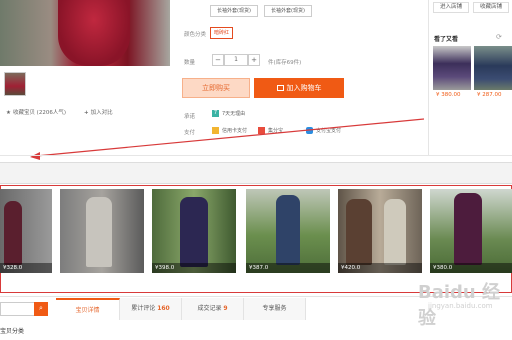 The image size is (512, 340). I want to click on gallery-item-3: ¥398.0, so click(194, 231).